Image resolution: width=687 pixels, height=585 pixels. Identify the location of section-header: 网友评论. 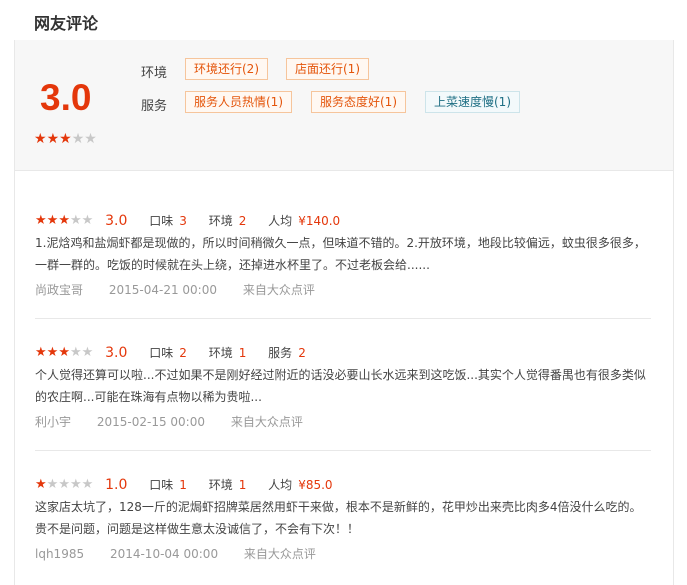
(343, 20).